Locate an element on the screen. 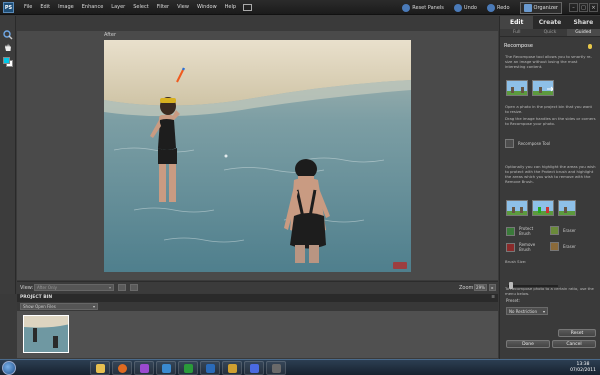  menu-file: File is located at coordinates (28, 7).